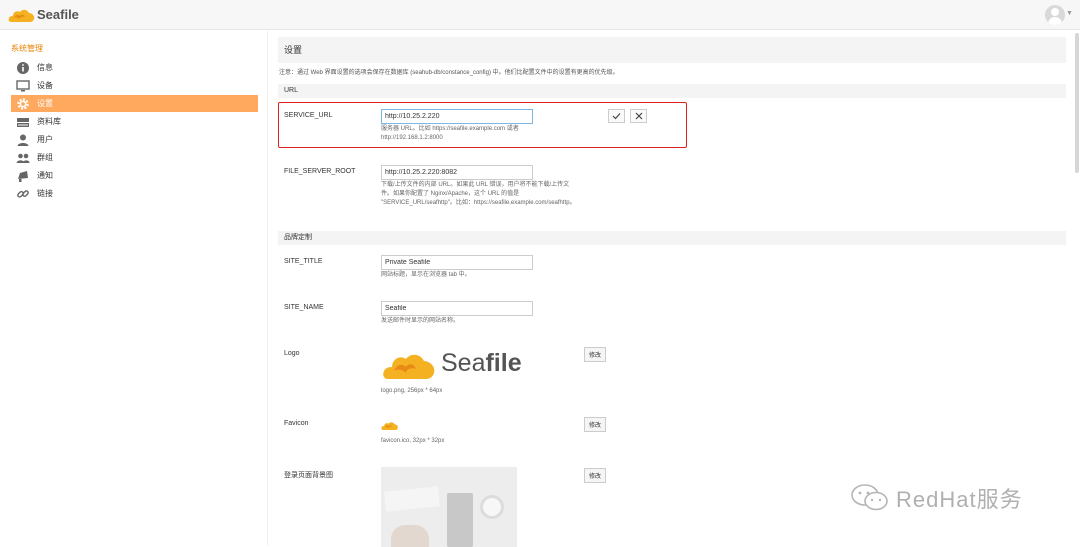 This screenshot has width=1080, height=547. Describe the element at coordinates (389, 426) in the screenshot. I see `favicon-preview-icon` at that location.